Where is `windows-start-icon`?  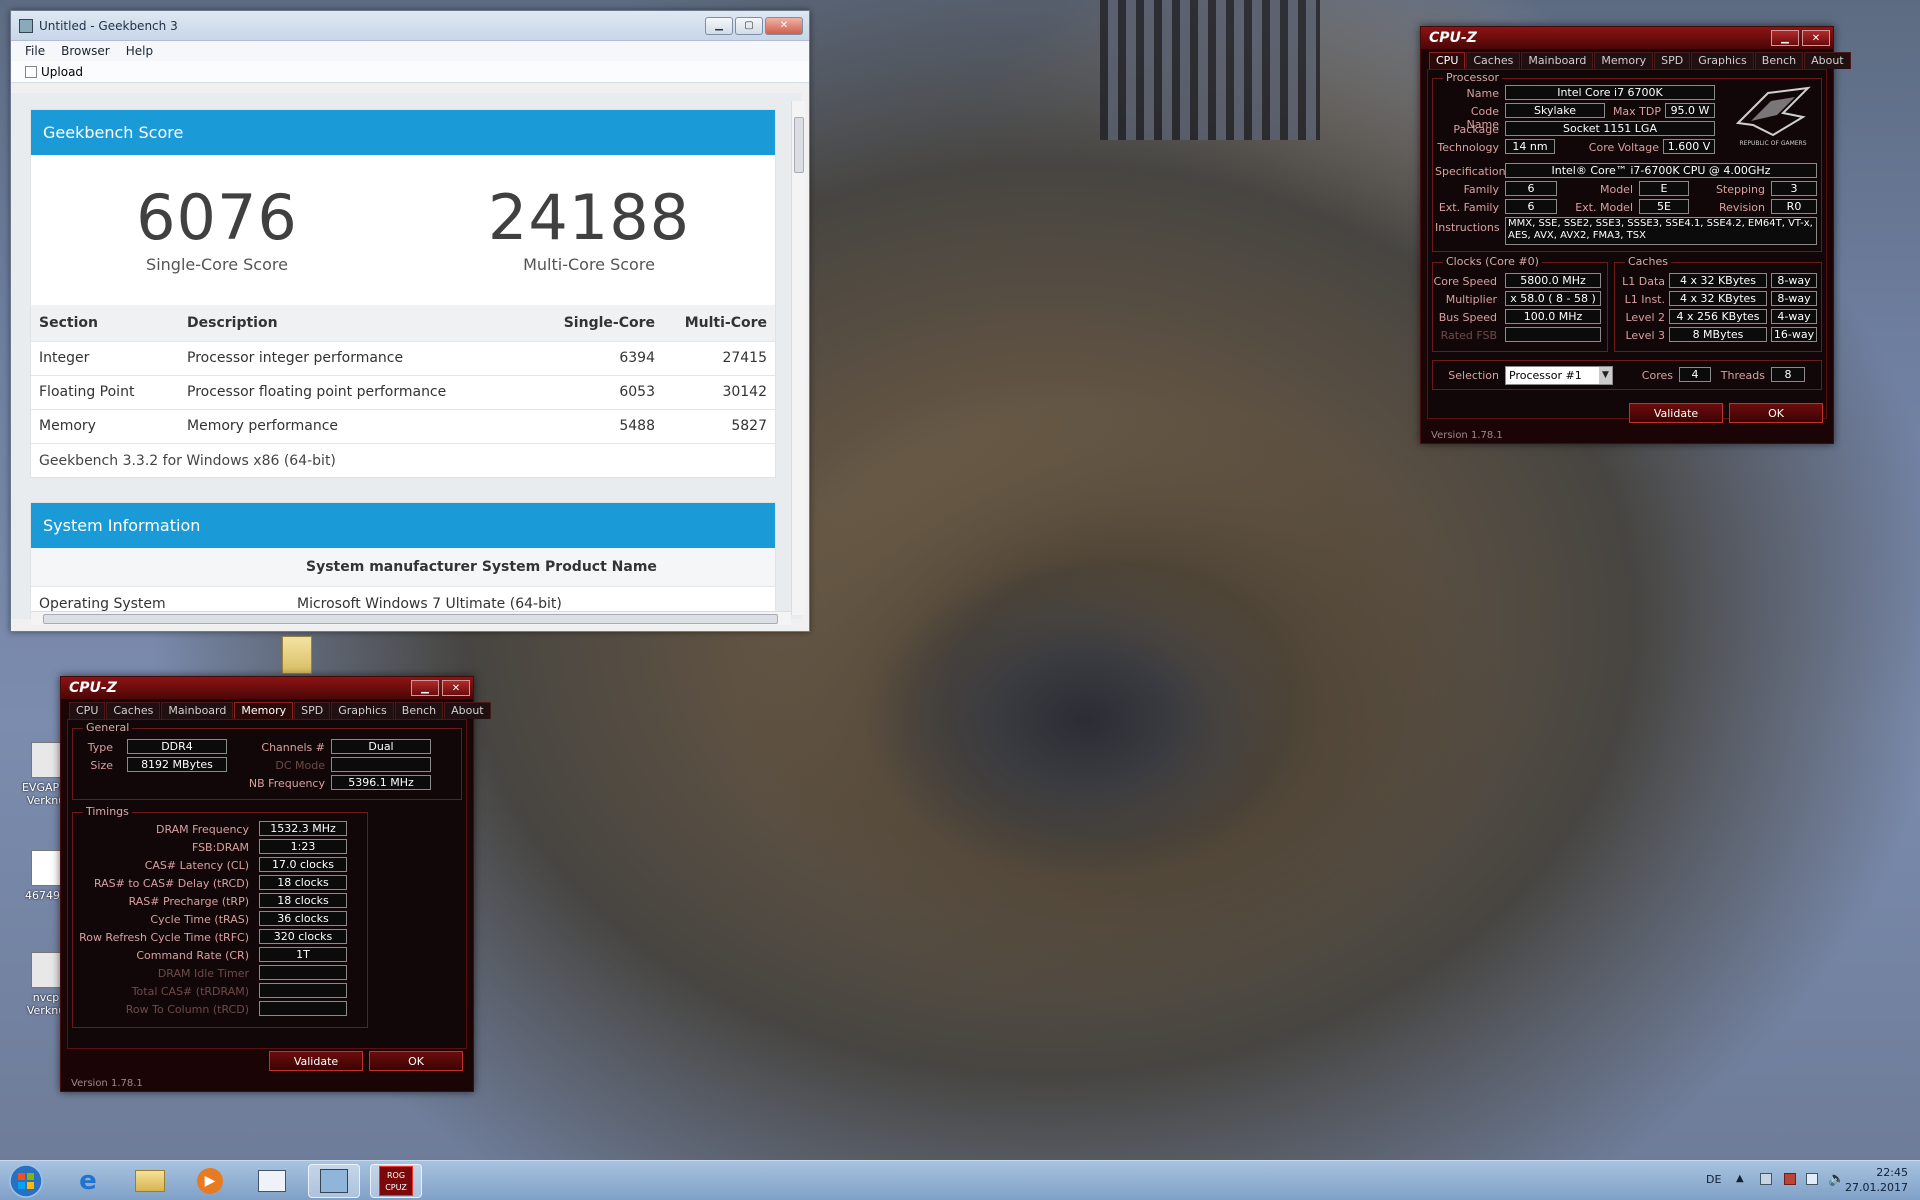 windows-start-icon is located at coordinates (26, 1181).